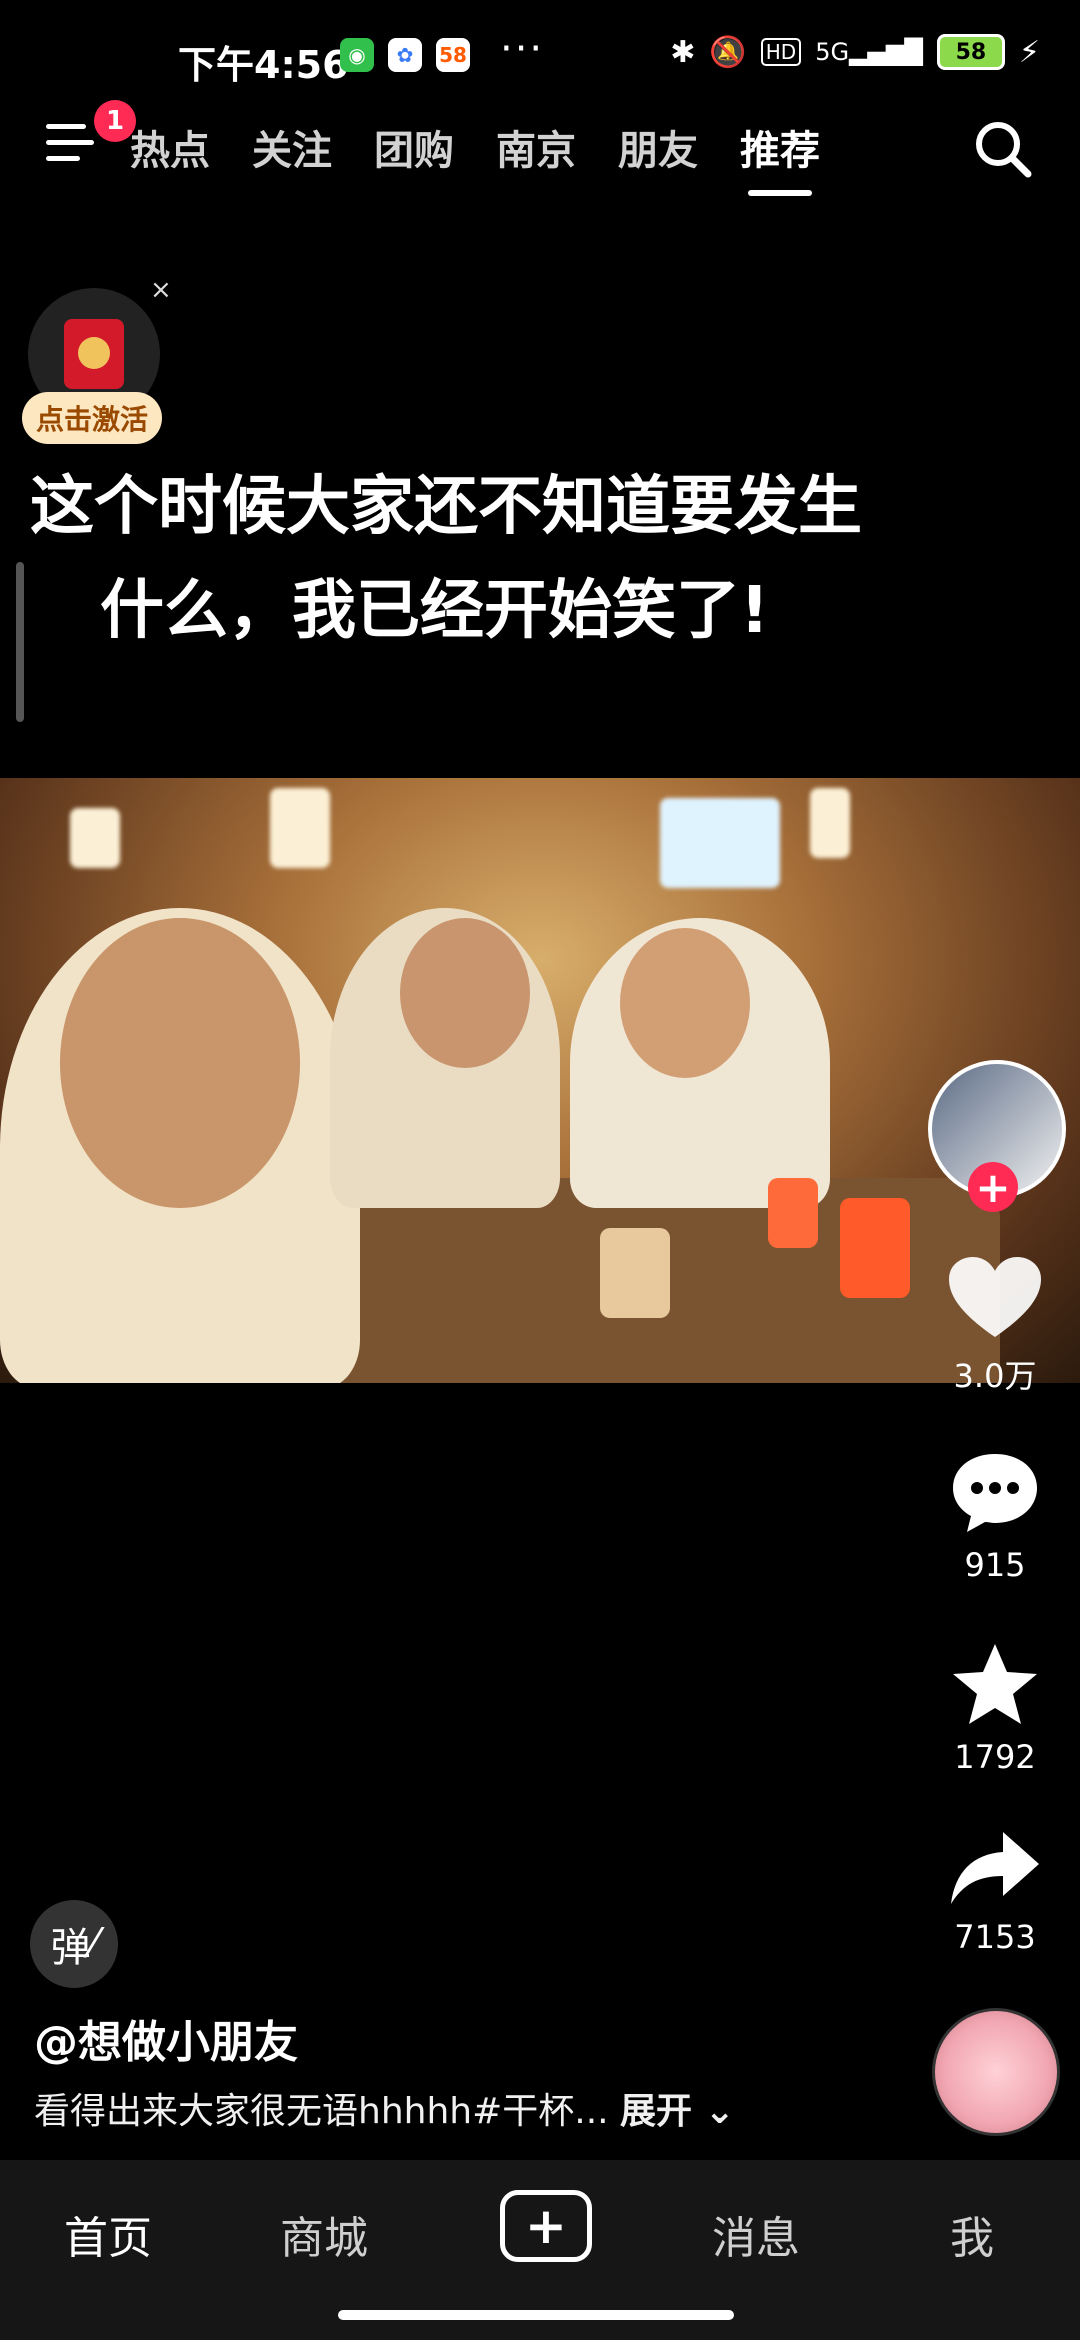 This screenshot has height=2340, width=1080. What do you see at coordinates (166, 2038) in the screenshot?
I see `author-name: @想做小朋友` at bounding box center [166, 2038].